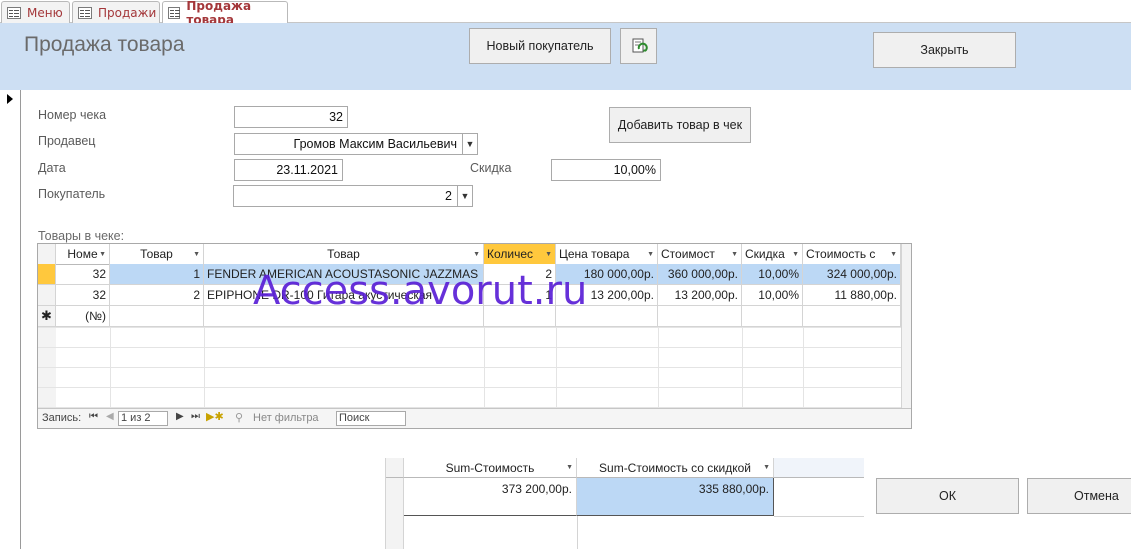 The height and width of the screenshot is (549, 1131). Describe the element at coordinates (675, 468) in the screenshot. I see `column-header: Sum-Стоимость со скидкой ▼` at that location.